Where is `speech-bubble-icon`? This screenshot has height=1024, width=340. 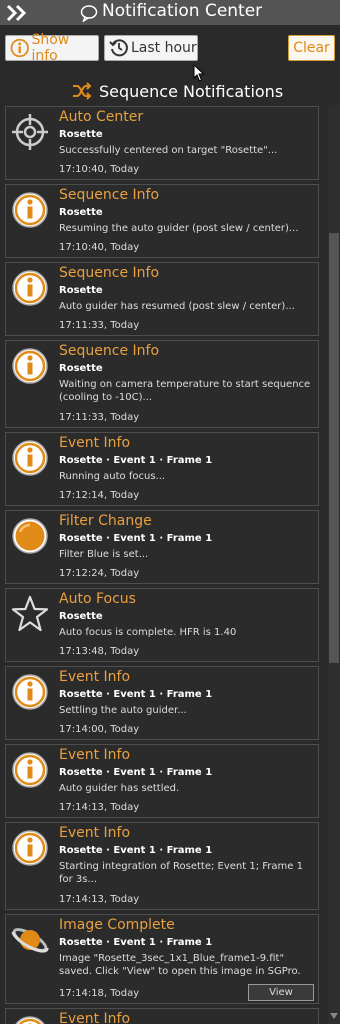
speech-bubble-icon is located at coordinates (89, 13).